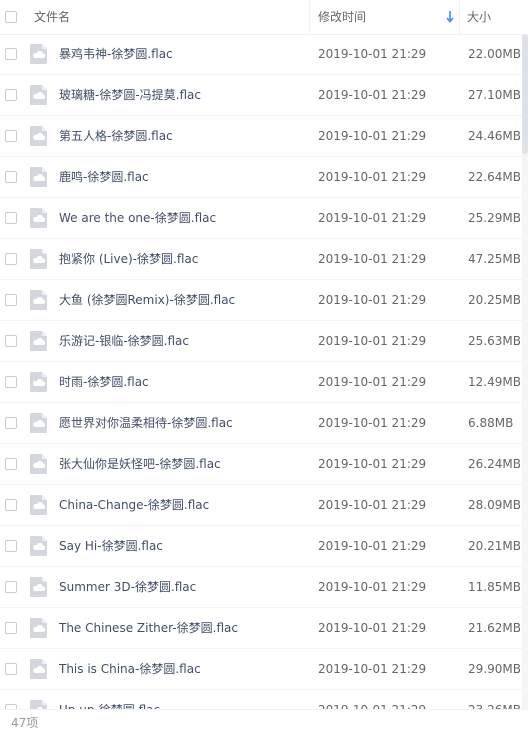 The width and height of the screenshot is (528, 736). I want to click on file-name: 鹿鸣-徐梦圆.flac, so click(104, 177).